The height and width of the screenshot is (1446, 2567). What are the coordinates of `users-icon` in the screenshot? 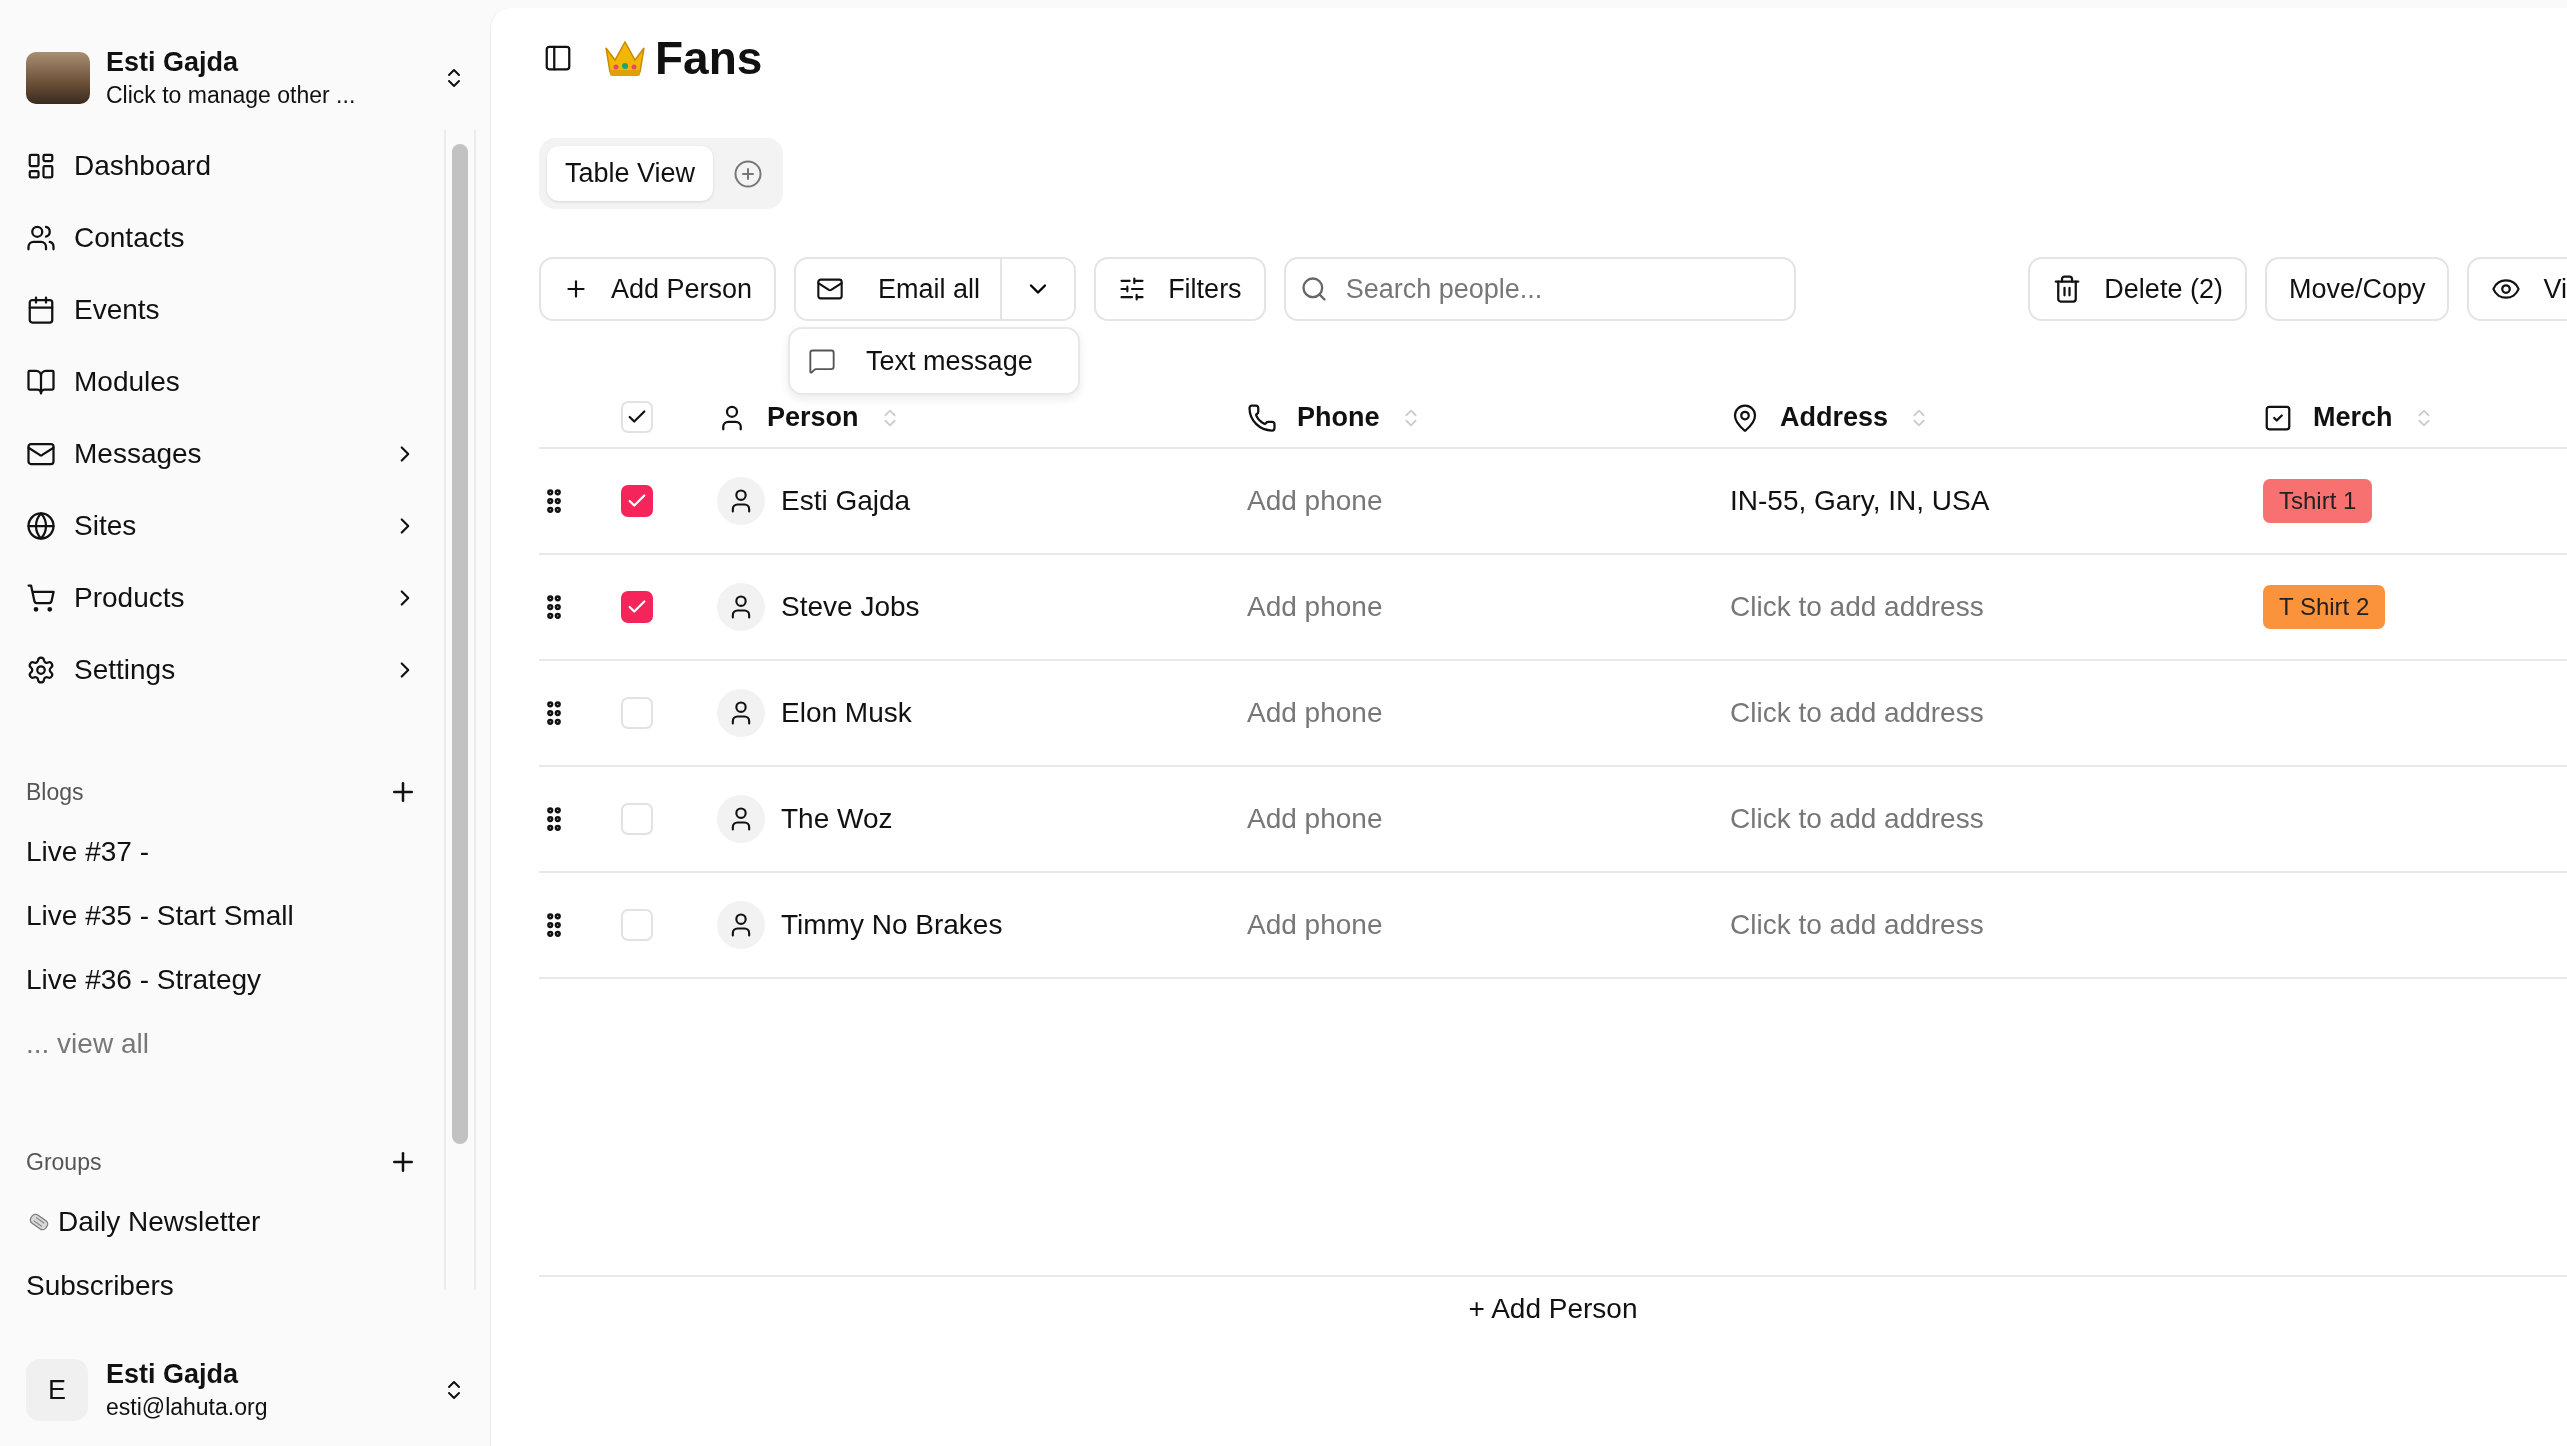 It's located at (41, 238).